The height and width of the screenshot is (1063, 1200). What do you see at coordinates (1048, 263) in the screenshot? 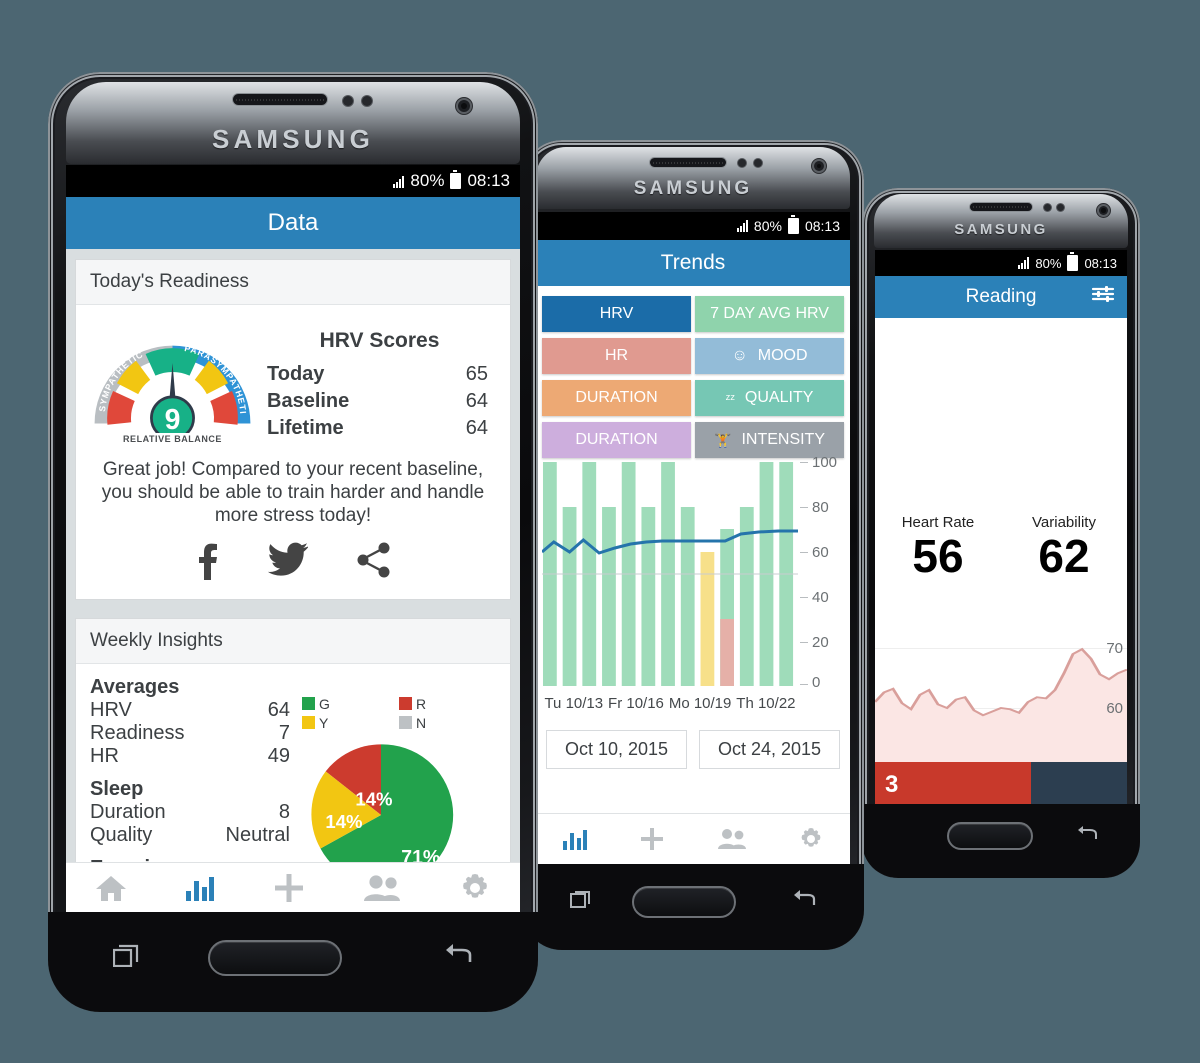
I see `battery-percent: 80%` at bounding box center [1048, 263].